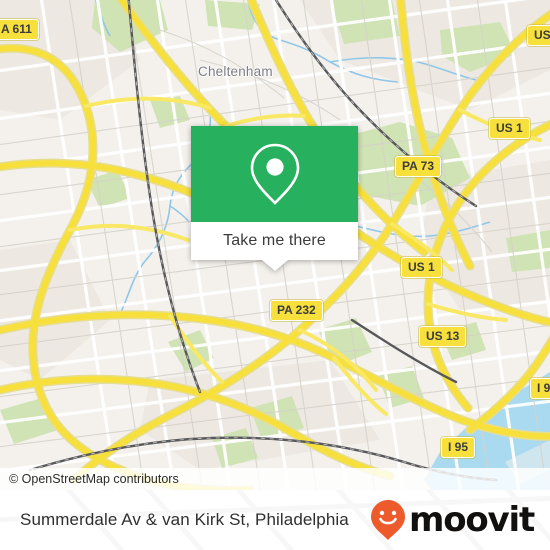 This screenshot has width=550, height=550. What do you see at coordinates (458, 447) in the screenshot?
I see `shield-i-95-bottom: I 95` at bounding box center [458, 447].